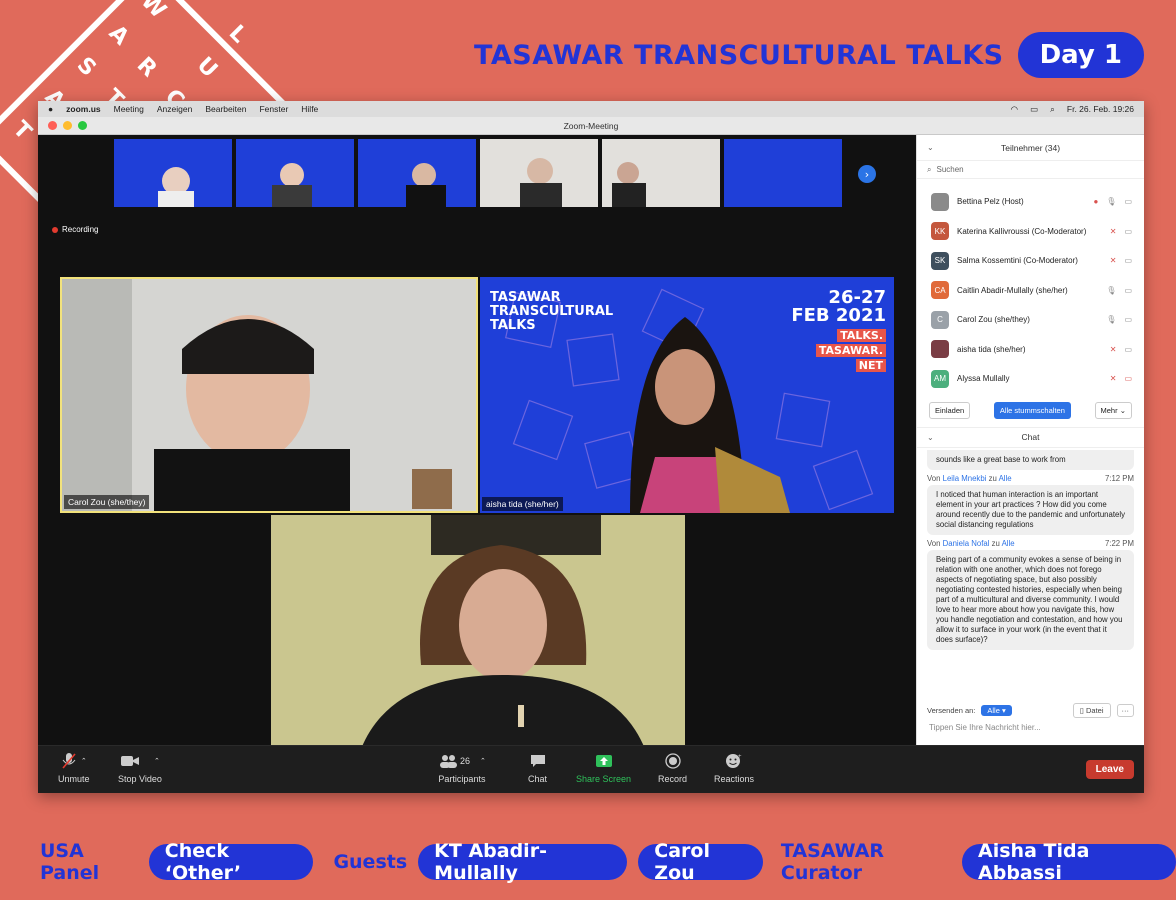 Image resolution: width=1176 pixels, height=900 pixels. What do you see at coordinates (140, 761) in the screenshot?
I see `video-camera-icon: ⌃` at bounding box center [140, 761].